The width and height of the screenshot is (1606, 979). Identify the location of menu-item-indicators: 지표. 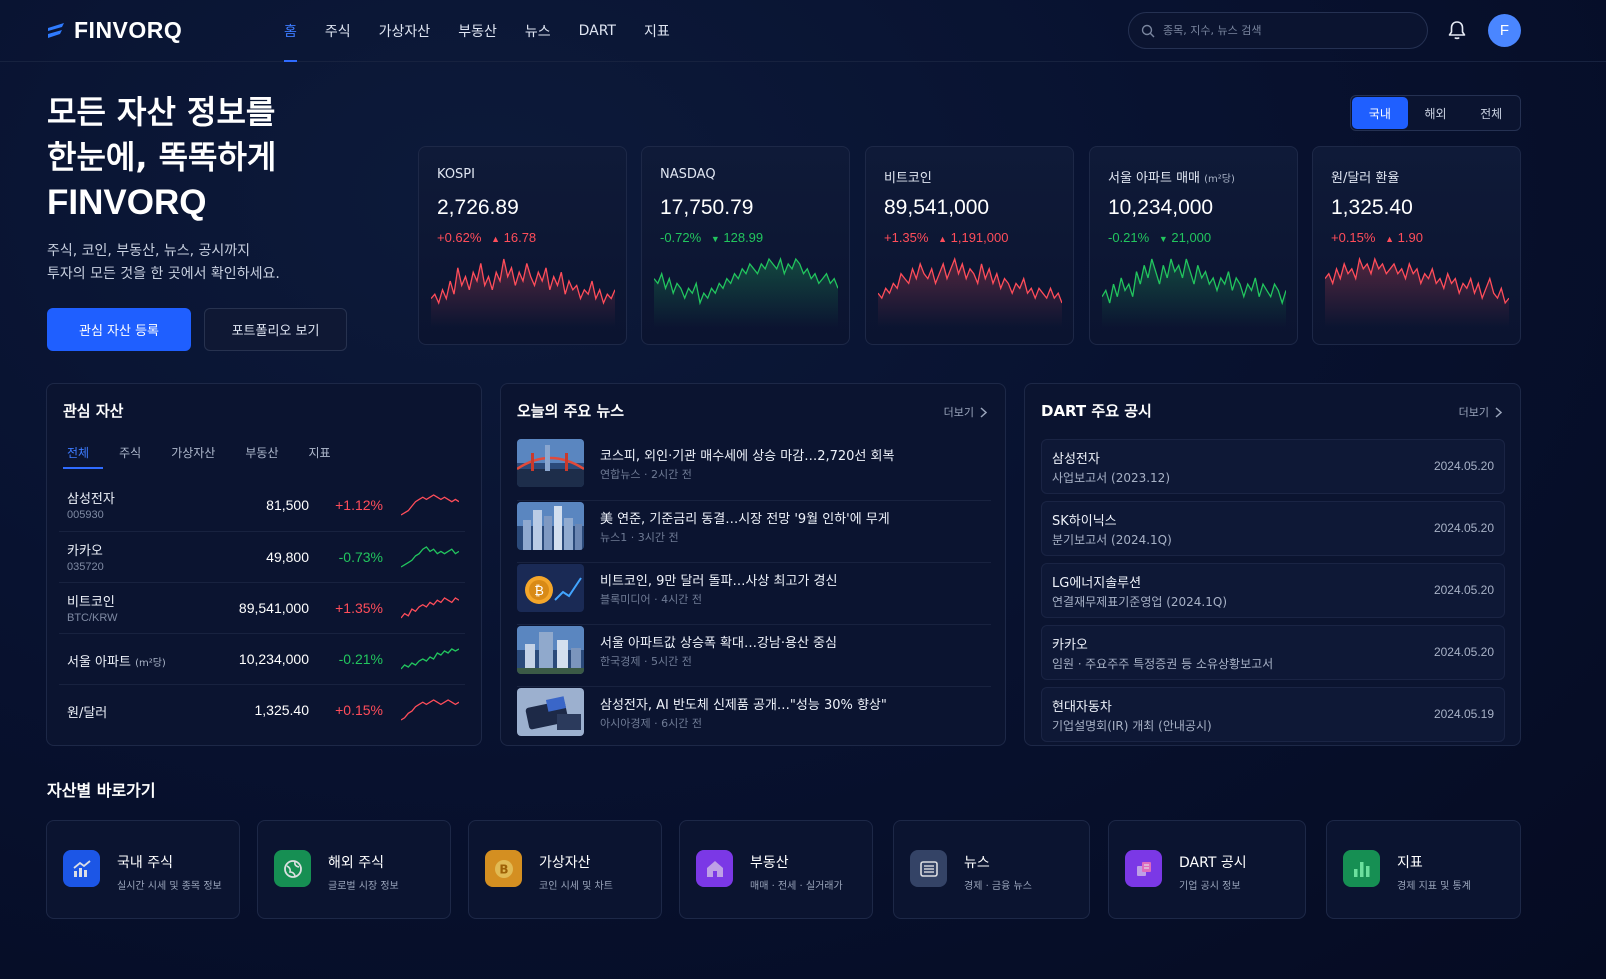
(657, 31).